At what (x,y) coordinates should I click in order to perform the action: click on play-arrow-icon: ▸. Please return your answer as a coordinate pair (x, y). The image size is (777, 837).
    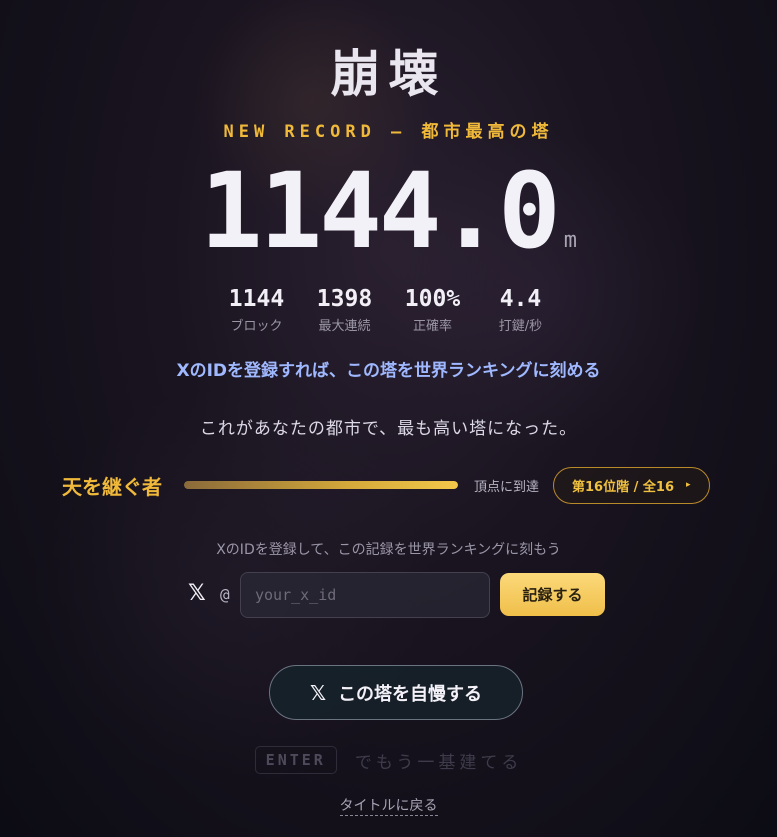
    Looking at the image, I should click on (688, 485).